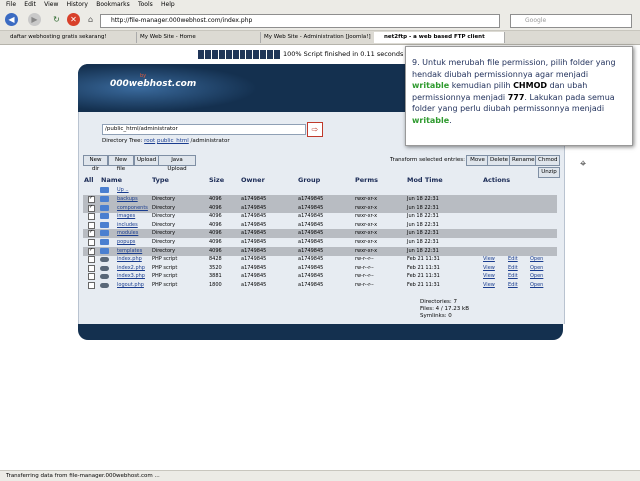  Describe the element at coordinates (95, 163) in the screenshot. I see `new-dir-button: New dir` at that location.